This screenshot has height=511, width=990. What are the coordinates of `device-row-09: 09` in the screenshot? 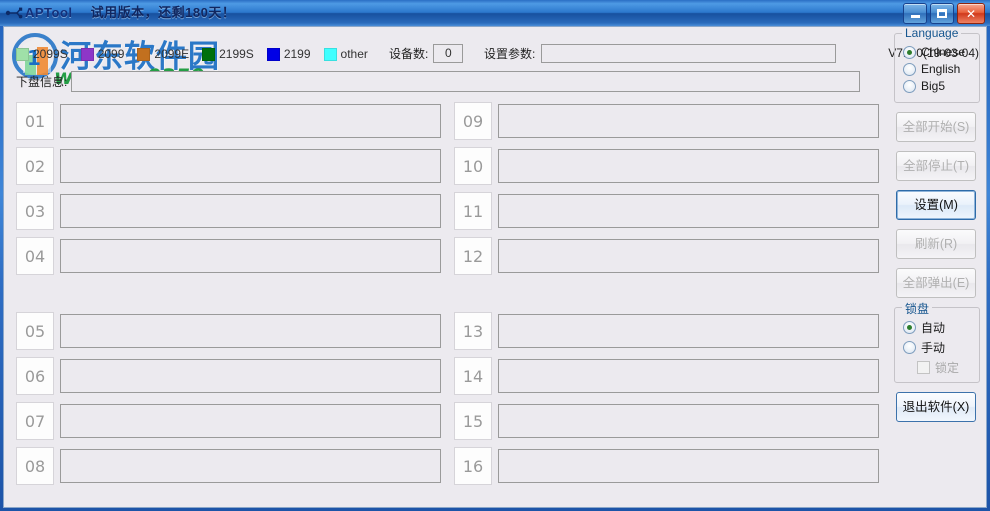 It's located at (666, 121).